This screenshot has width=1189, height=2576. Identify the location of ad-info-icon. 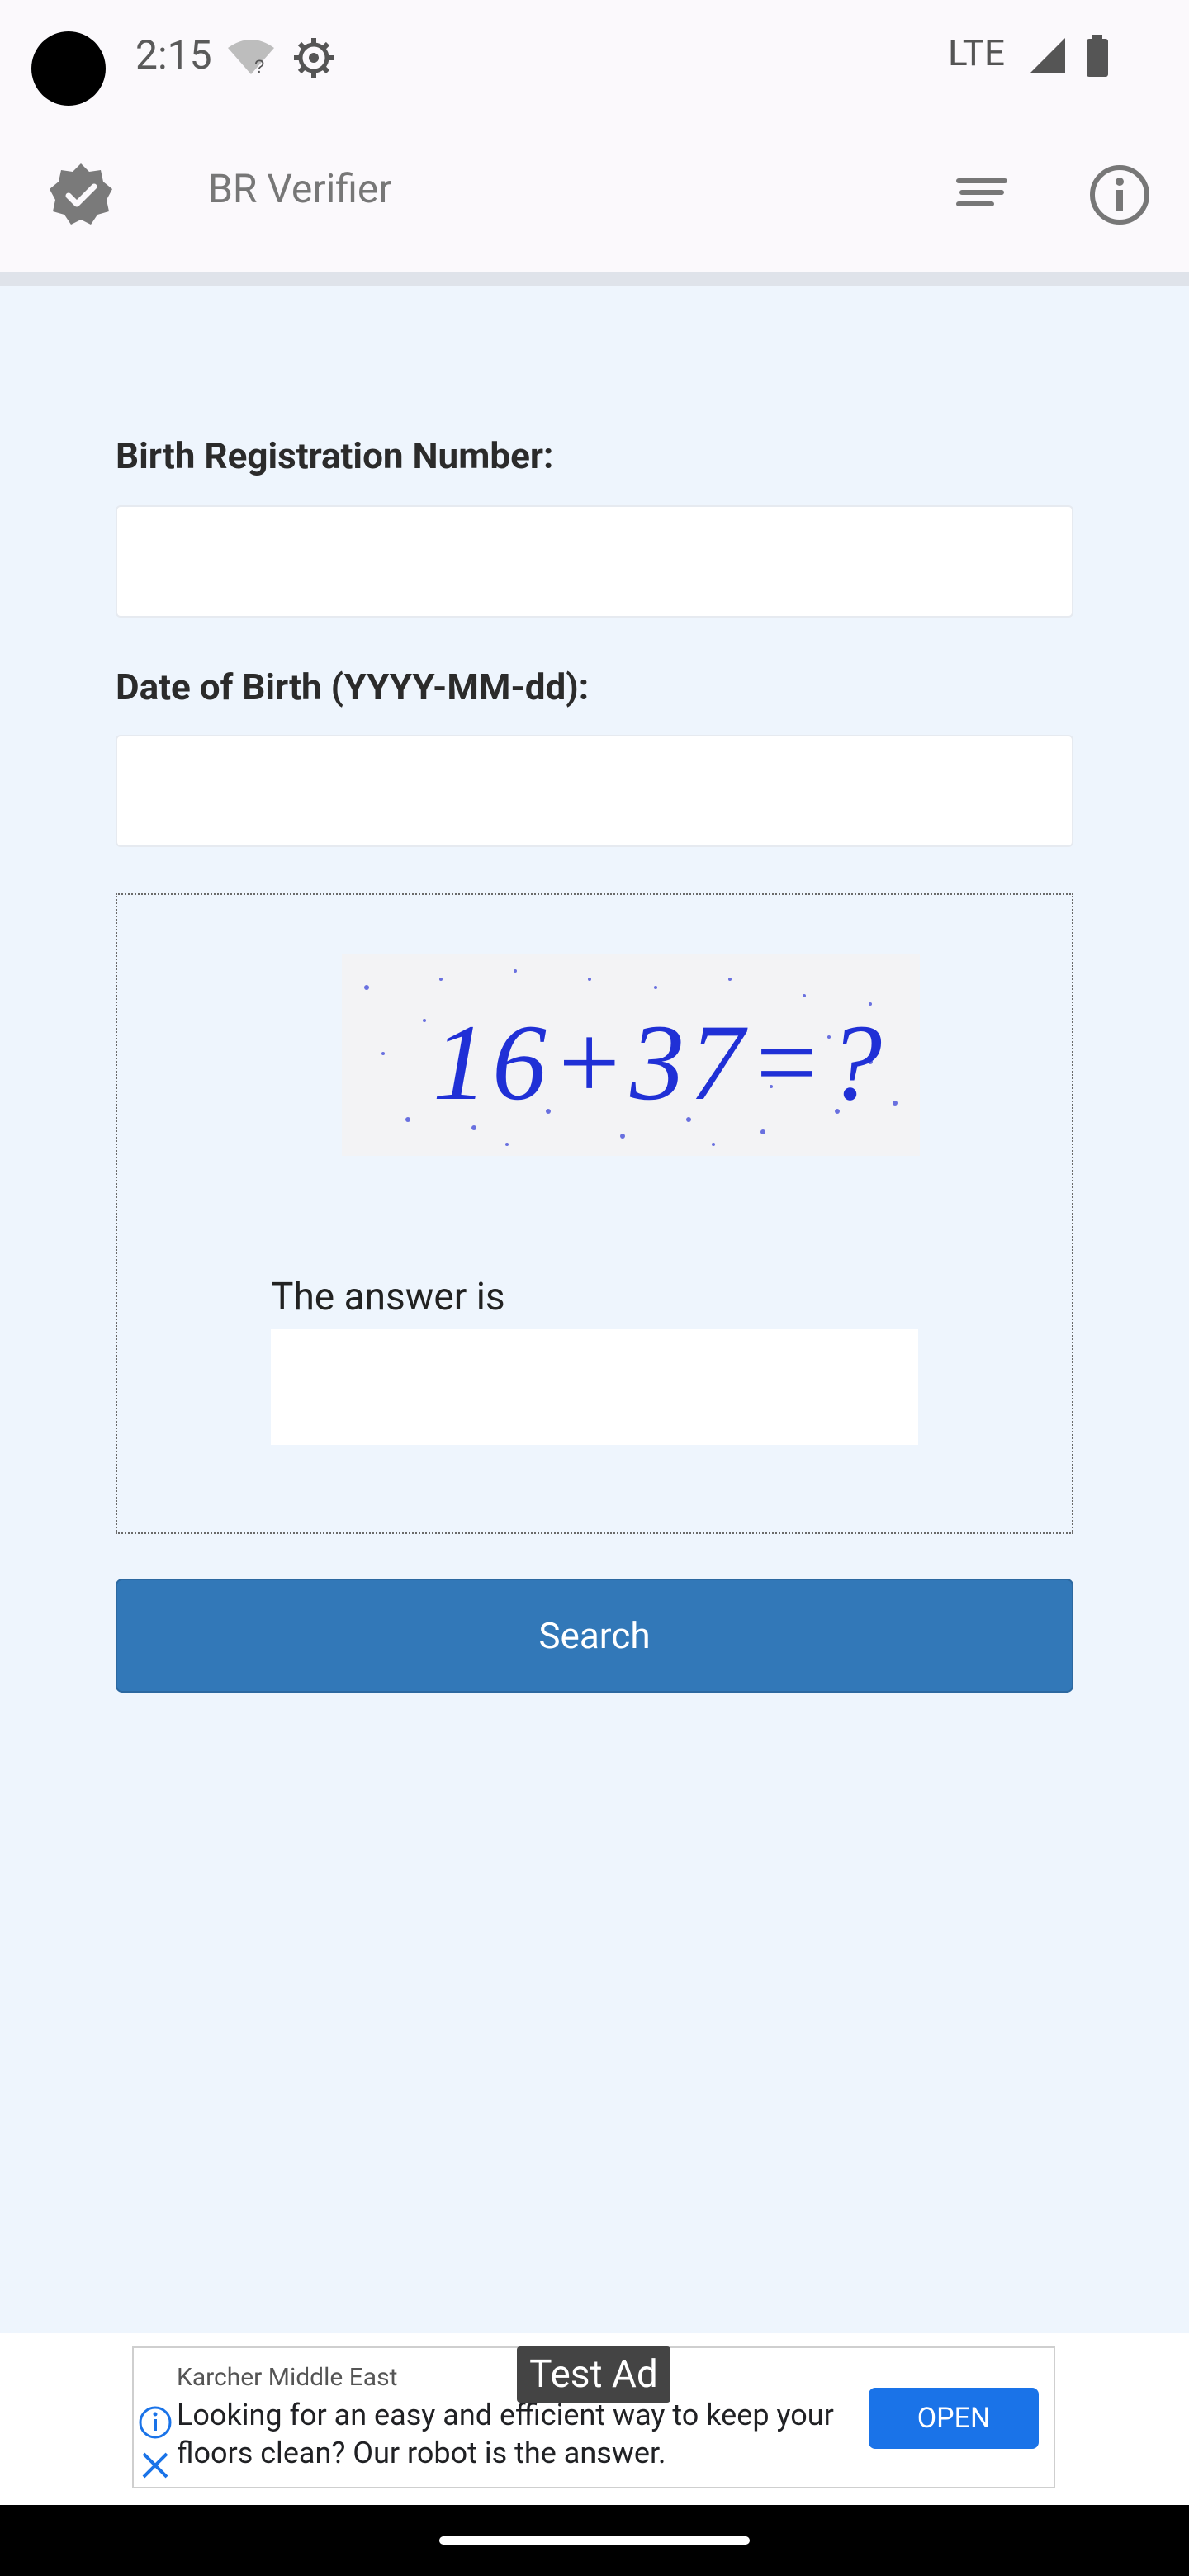
(155, 2424).